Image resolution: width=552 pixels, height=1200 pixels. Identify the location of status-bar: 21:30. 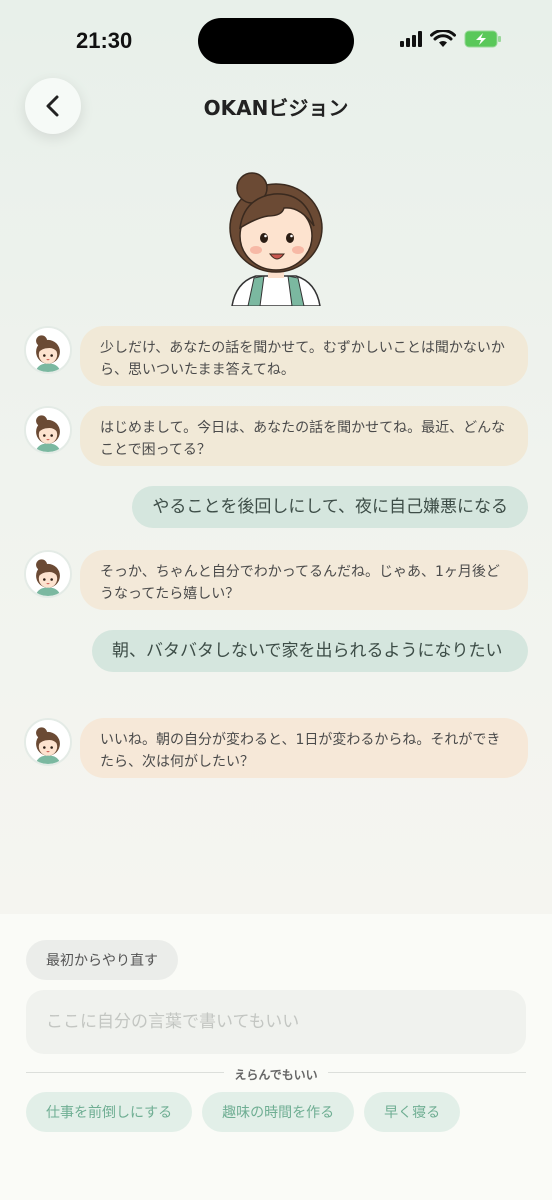
(276, 40).